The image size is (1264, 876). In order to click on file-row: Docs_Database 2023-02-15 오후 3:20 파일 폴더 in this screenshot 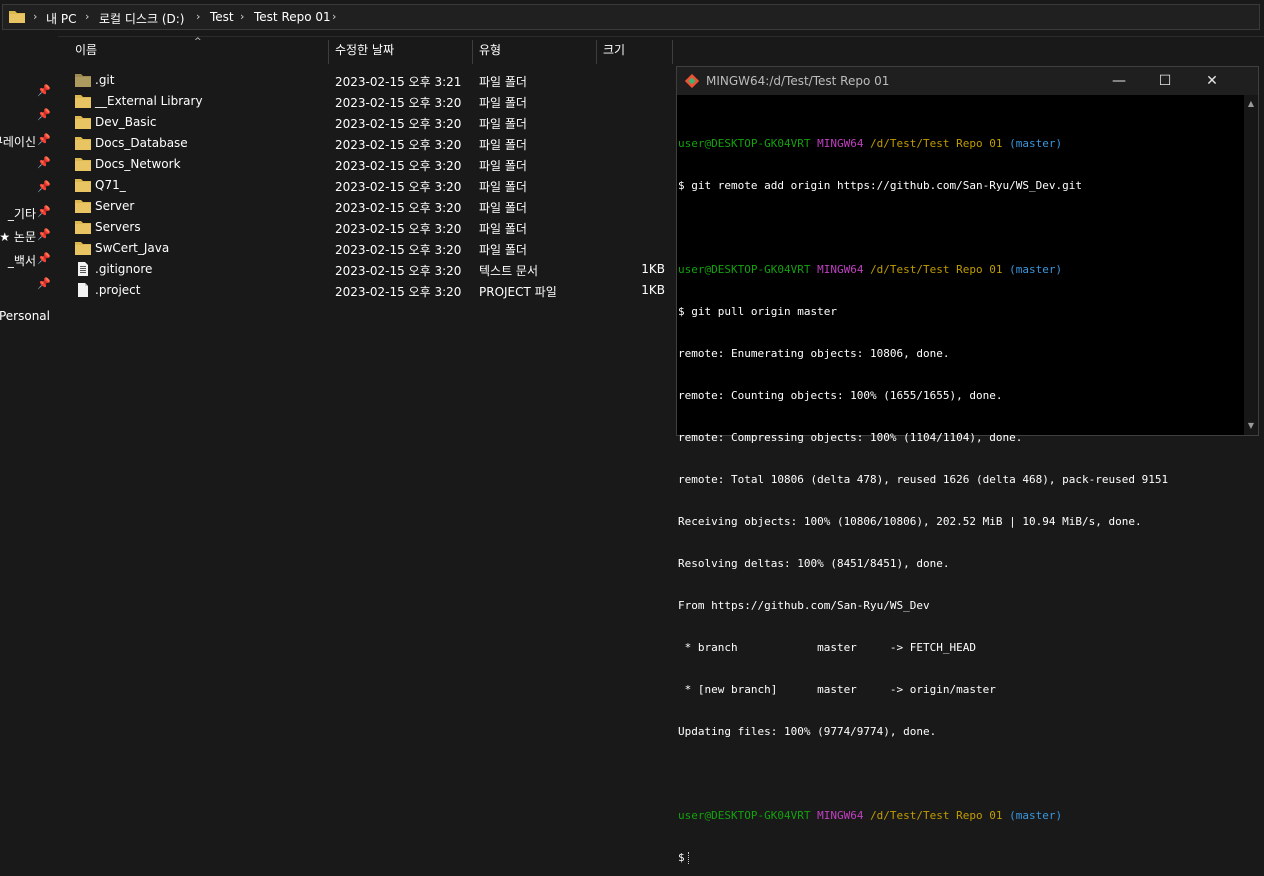, I will do `click(370, 143)`.